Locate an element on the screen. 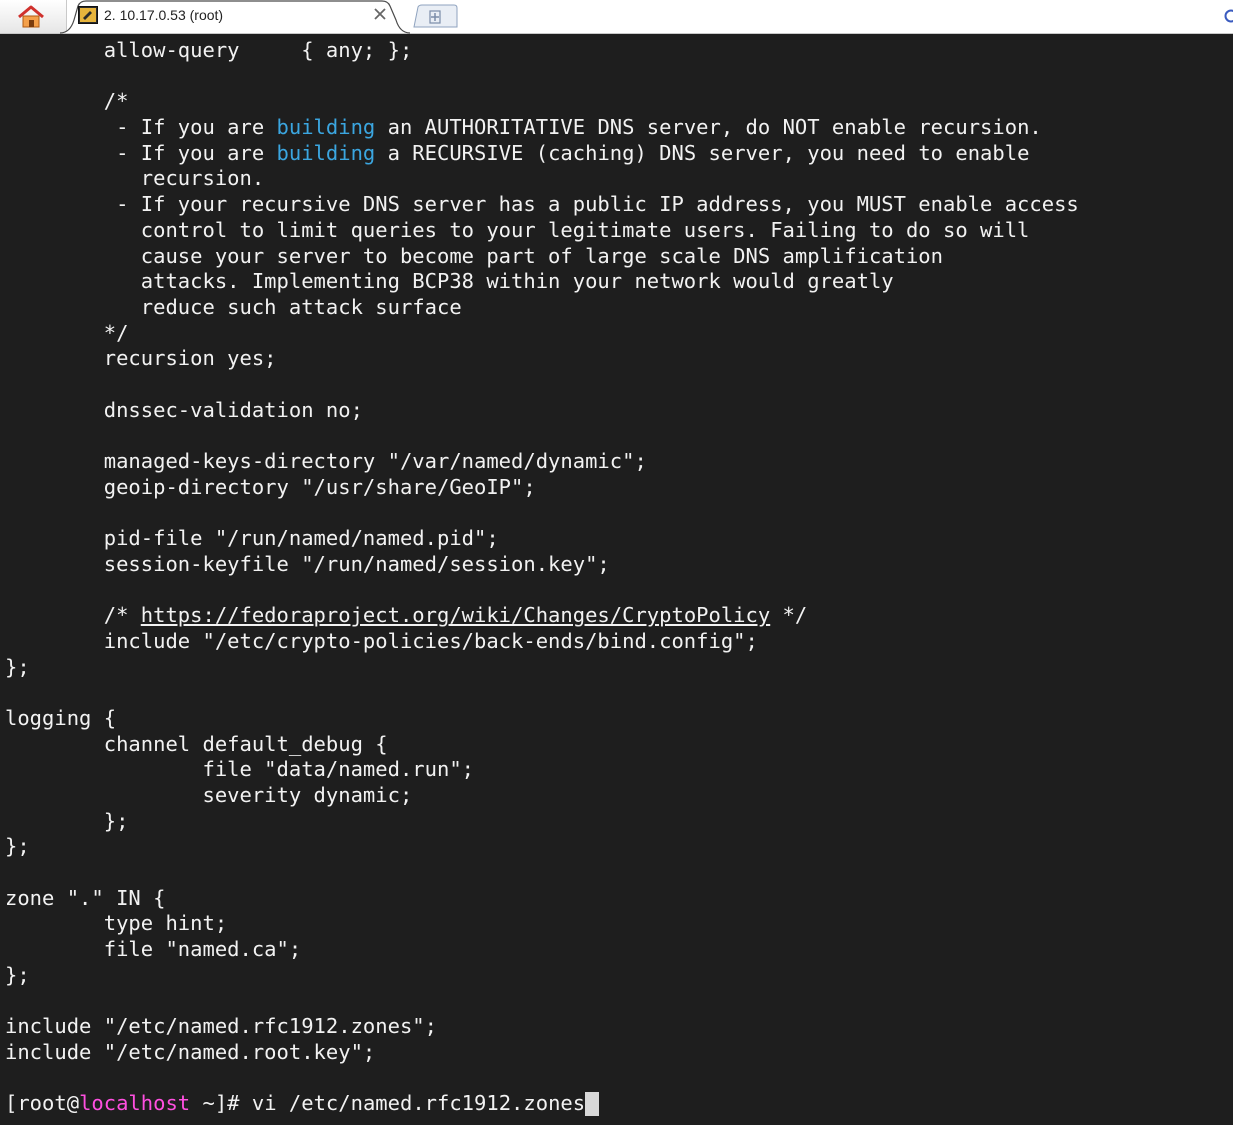  line-text: allow-query { any; }; is located at coordinates (209, 50).